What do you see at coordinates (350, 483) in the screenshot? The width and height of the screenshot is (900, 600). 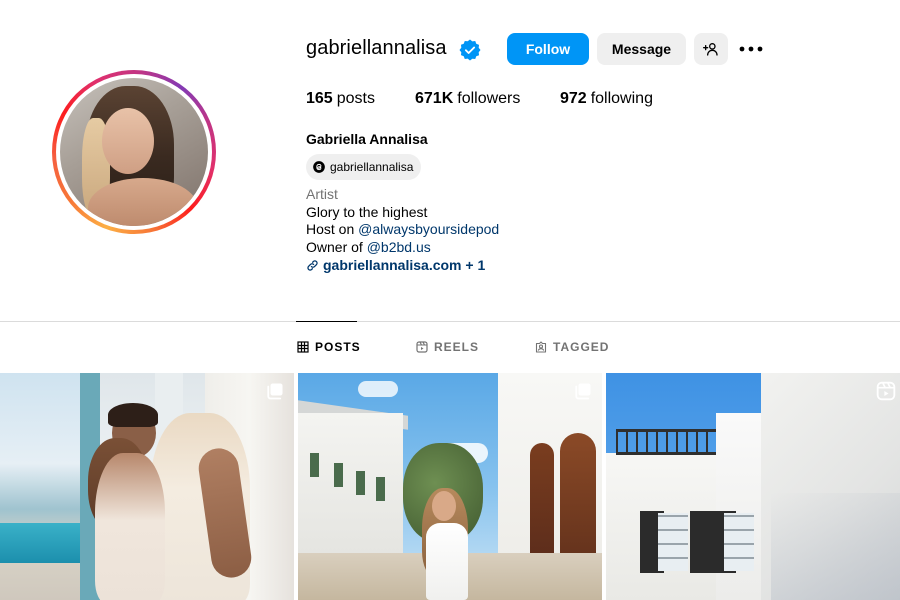 I see `post-image-building` at bounding box center [350, 483].